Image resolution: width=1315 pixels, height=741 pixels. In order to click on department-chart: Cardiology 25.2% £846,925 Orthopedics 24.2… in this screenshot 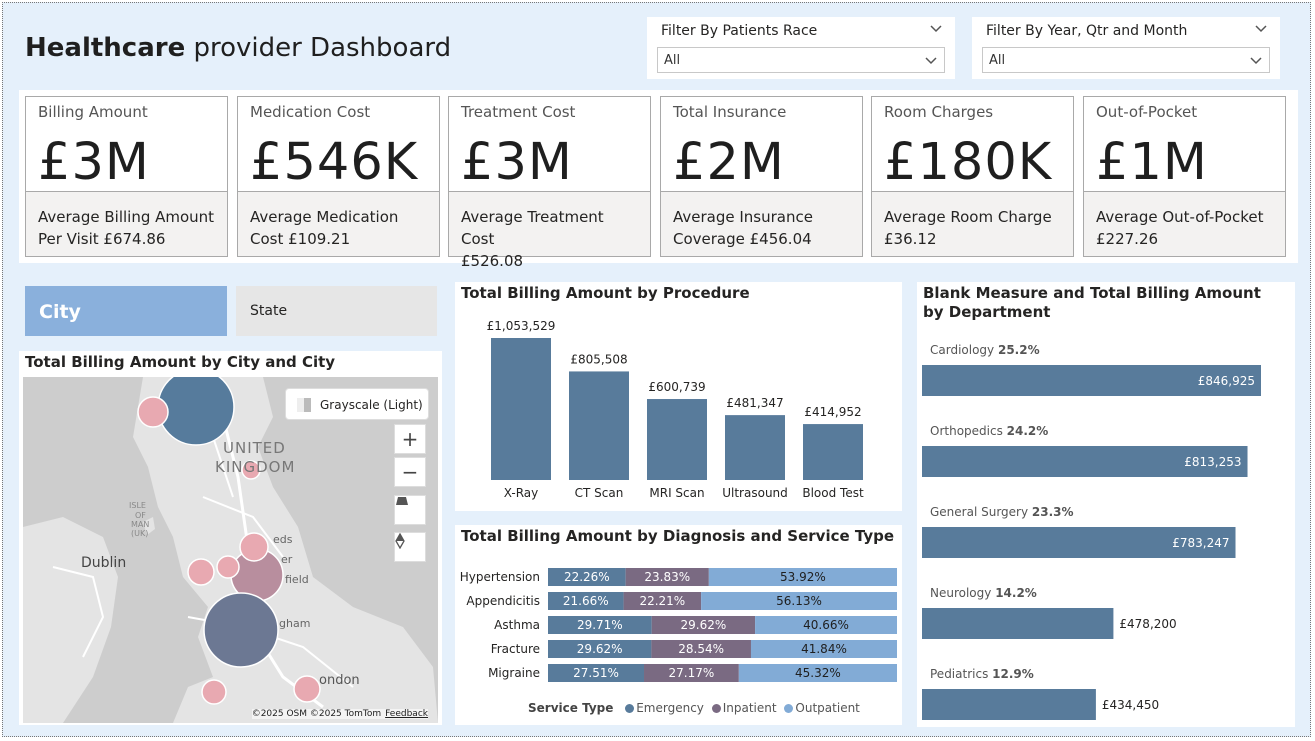, I will do `click(1091, 531)`.